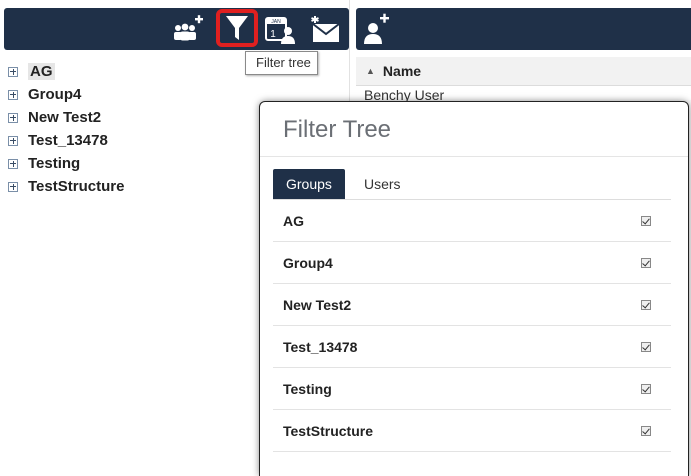 This screenshot has height=476, width=691. I want to click on name-column-header: ▲ Name, so click(523, 71).